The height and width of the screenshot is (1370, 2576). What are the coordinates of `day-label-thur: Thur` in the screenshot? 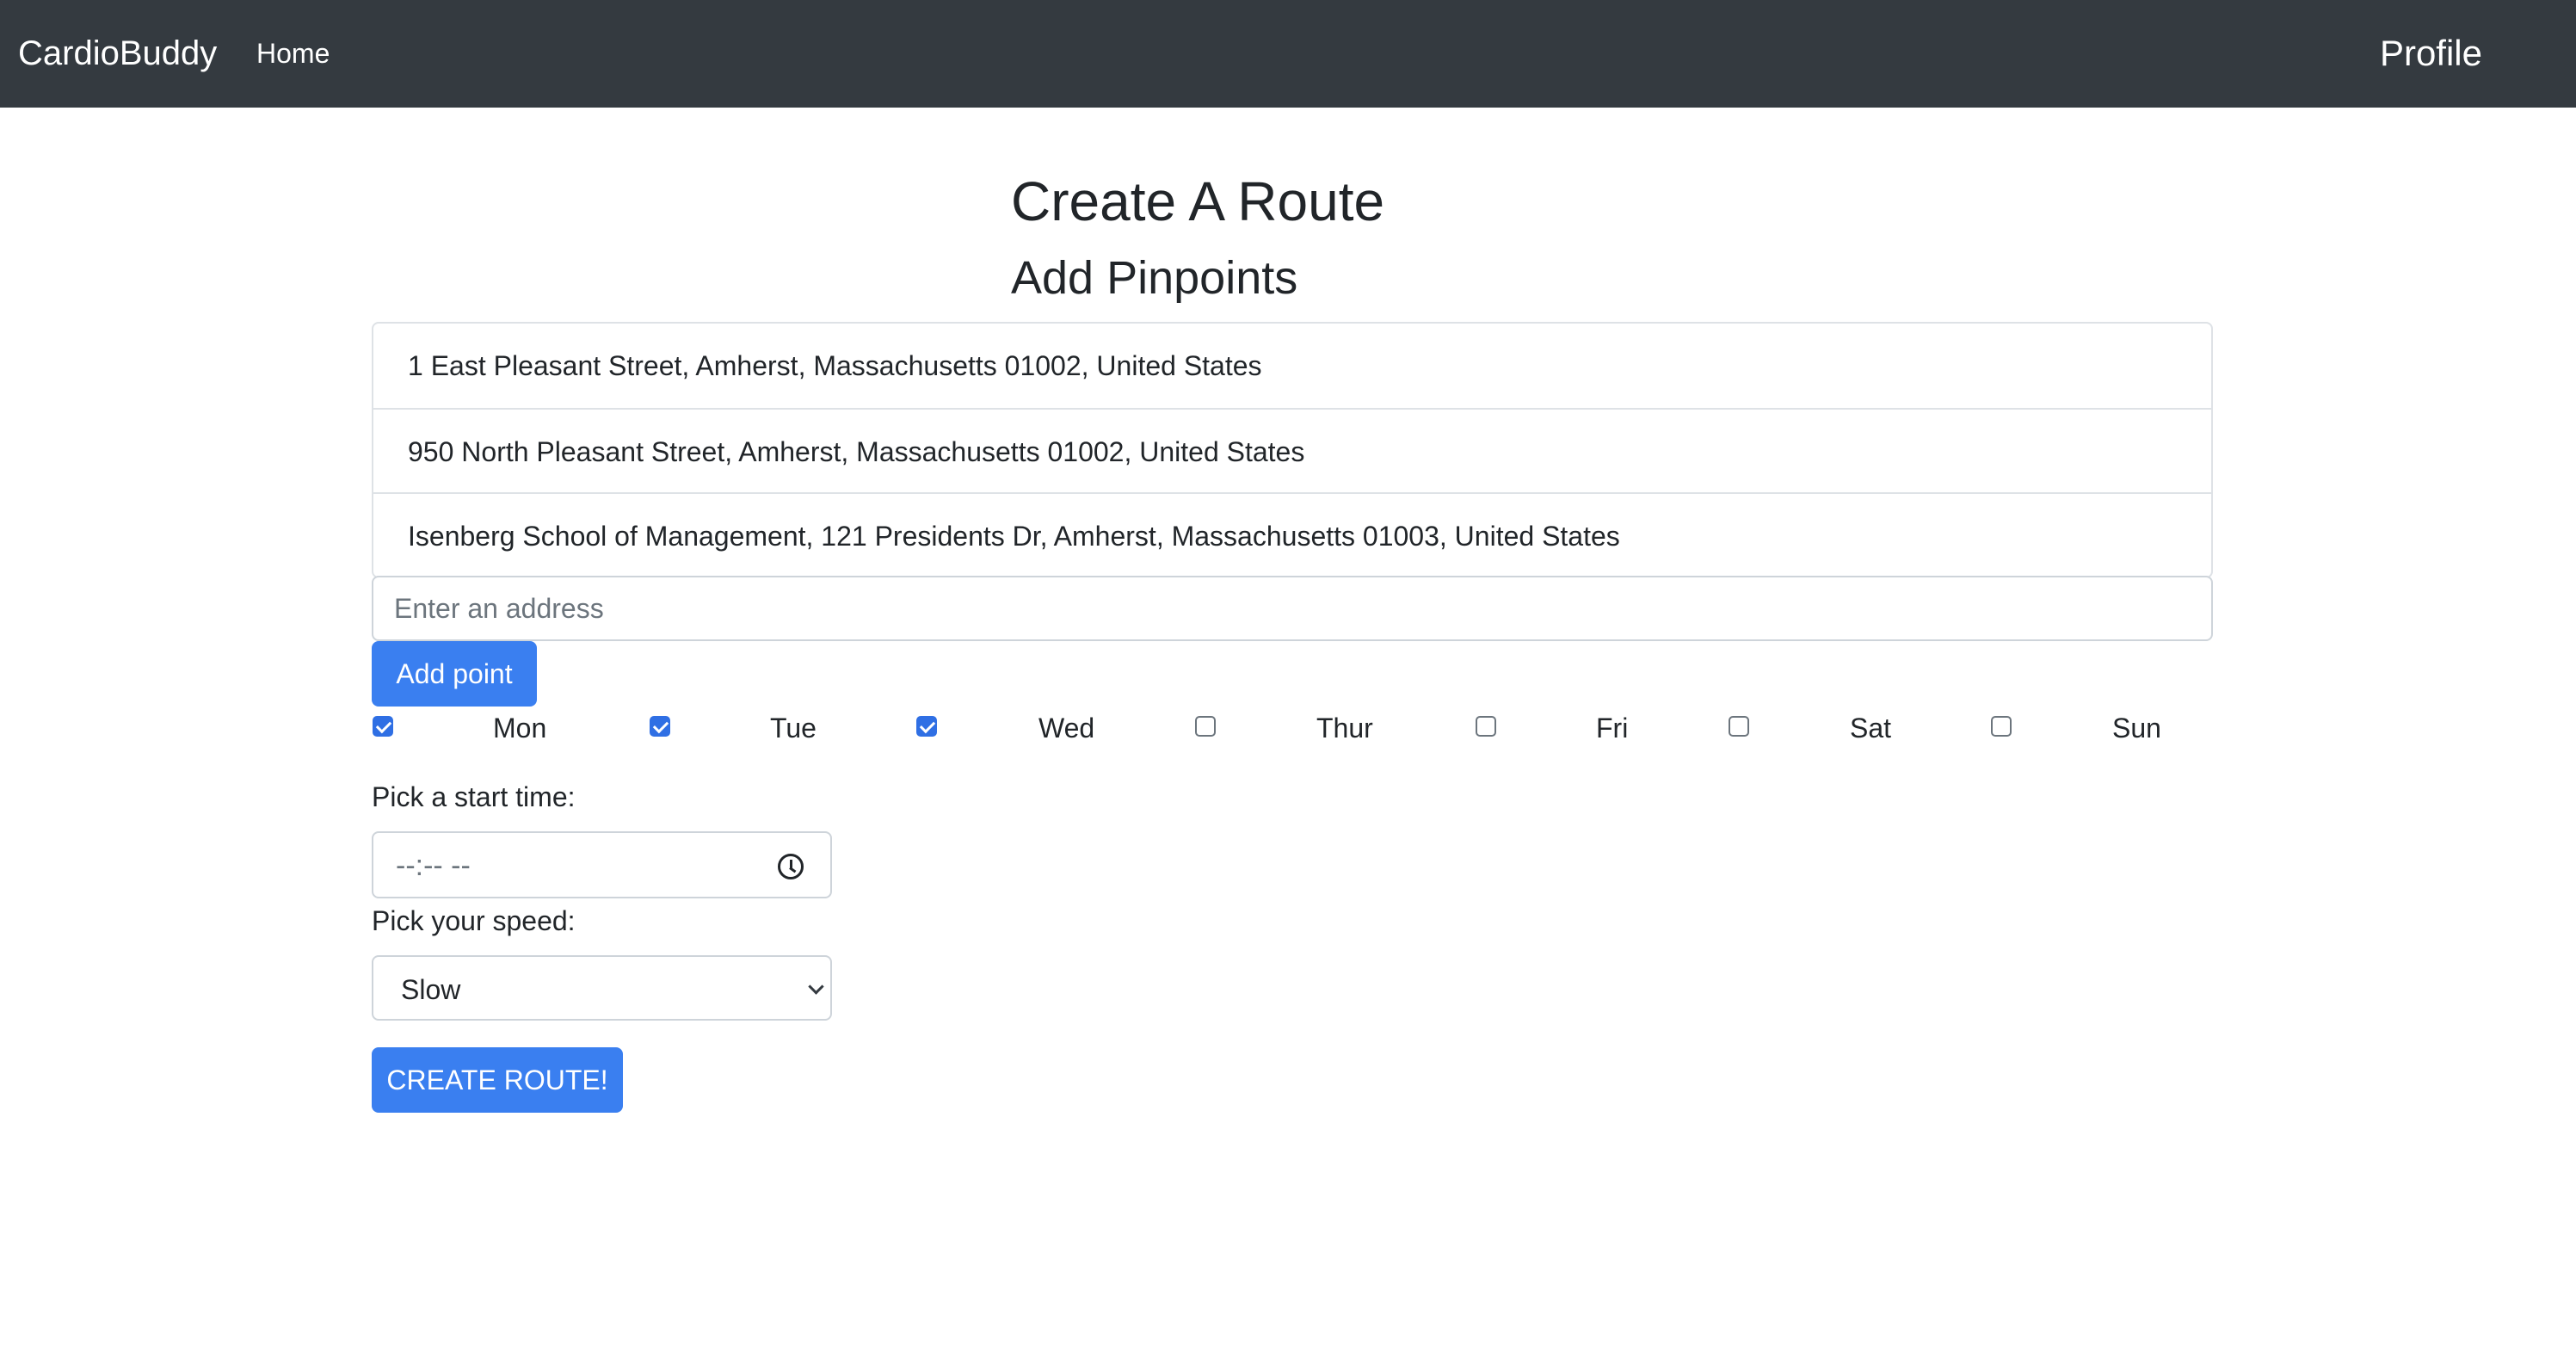 It's located at (1344, 728).